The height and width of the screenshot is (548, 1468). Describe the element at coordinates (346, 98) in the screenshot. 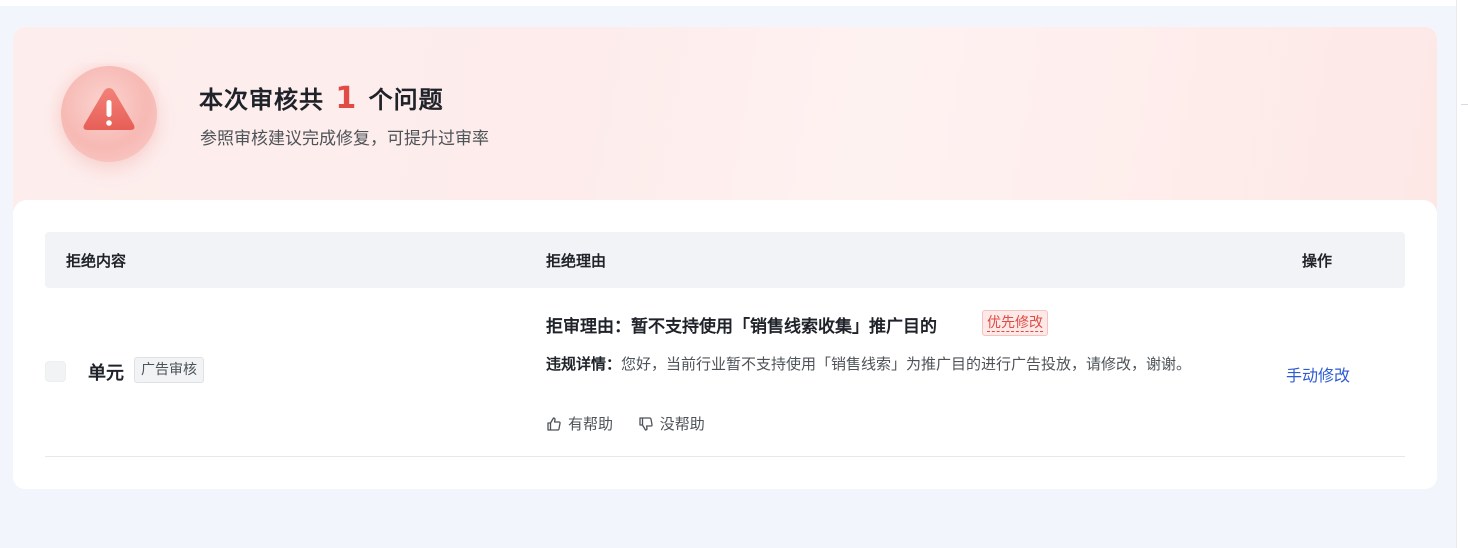

I see `issue-count: 1` at that location.